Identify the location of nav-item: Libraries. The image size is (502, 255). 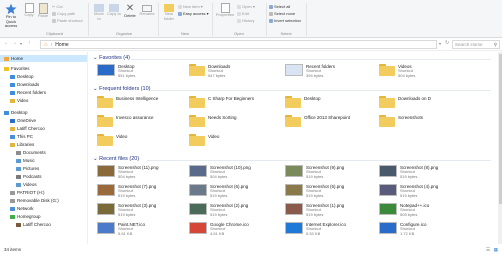
(22, 144).